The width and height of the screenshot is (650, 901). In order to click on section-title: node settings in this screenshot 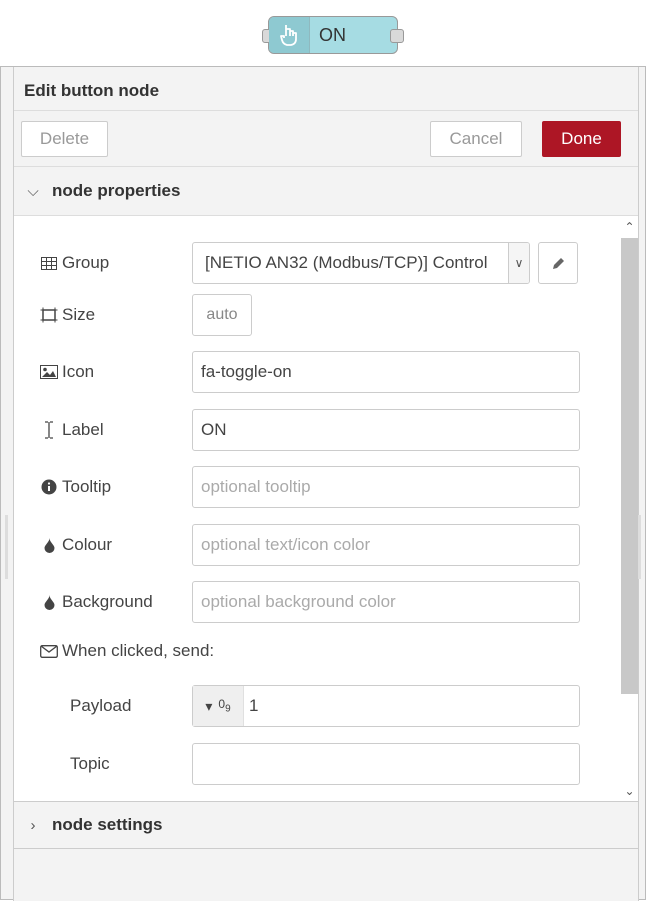, I will do `click(107, 824)`.